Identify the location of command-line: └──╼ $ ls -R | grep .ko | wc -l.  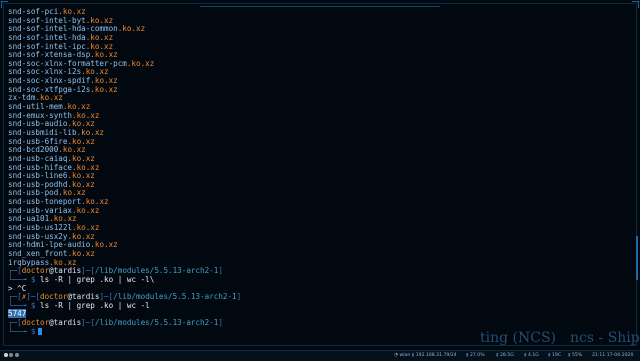
(243, 305).